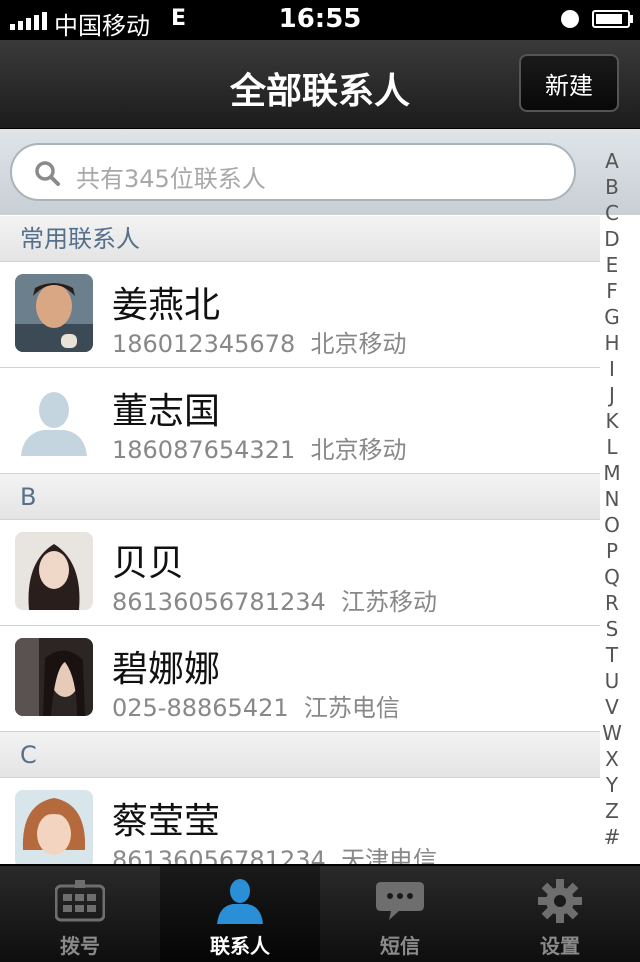 The image size is (640, 962). What do you see at coordinates (400, 946) in the screenshot?
I see `tab-label: 短信` at bounding box center [400, 946].